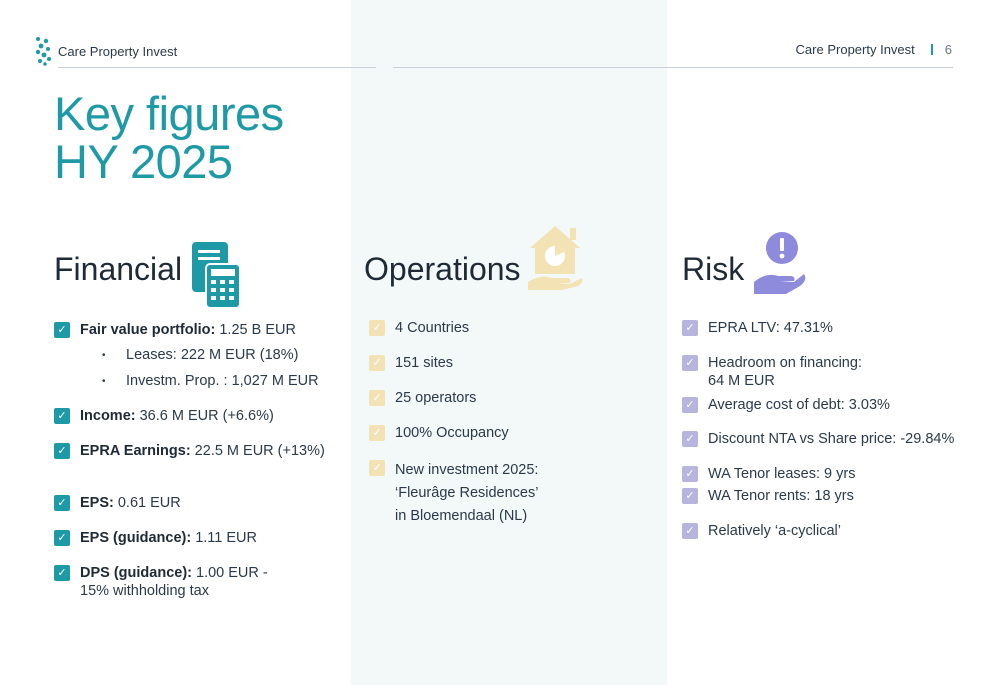 Image resolution: width=1000 pixels, height=685 pixels. I want to click on item-label: DPS (guidance):, so click(136, 573).